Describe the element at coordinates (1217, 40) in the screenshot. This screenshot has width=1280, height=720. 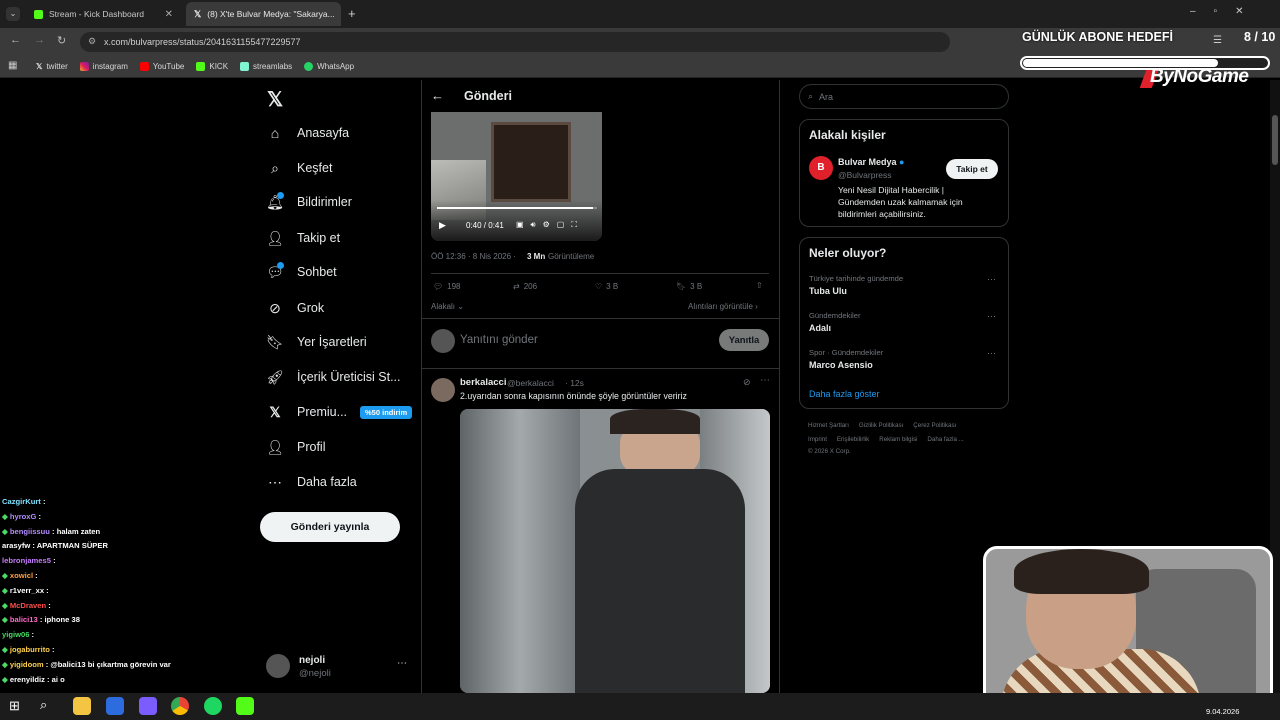
I see `menu-lines-icon: ☰` at that location.